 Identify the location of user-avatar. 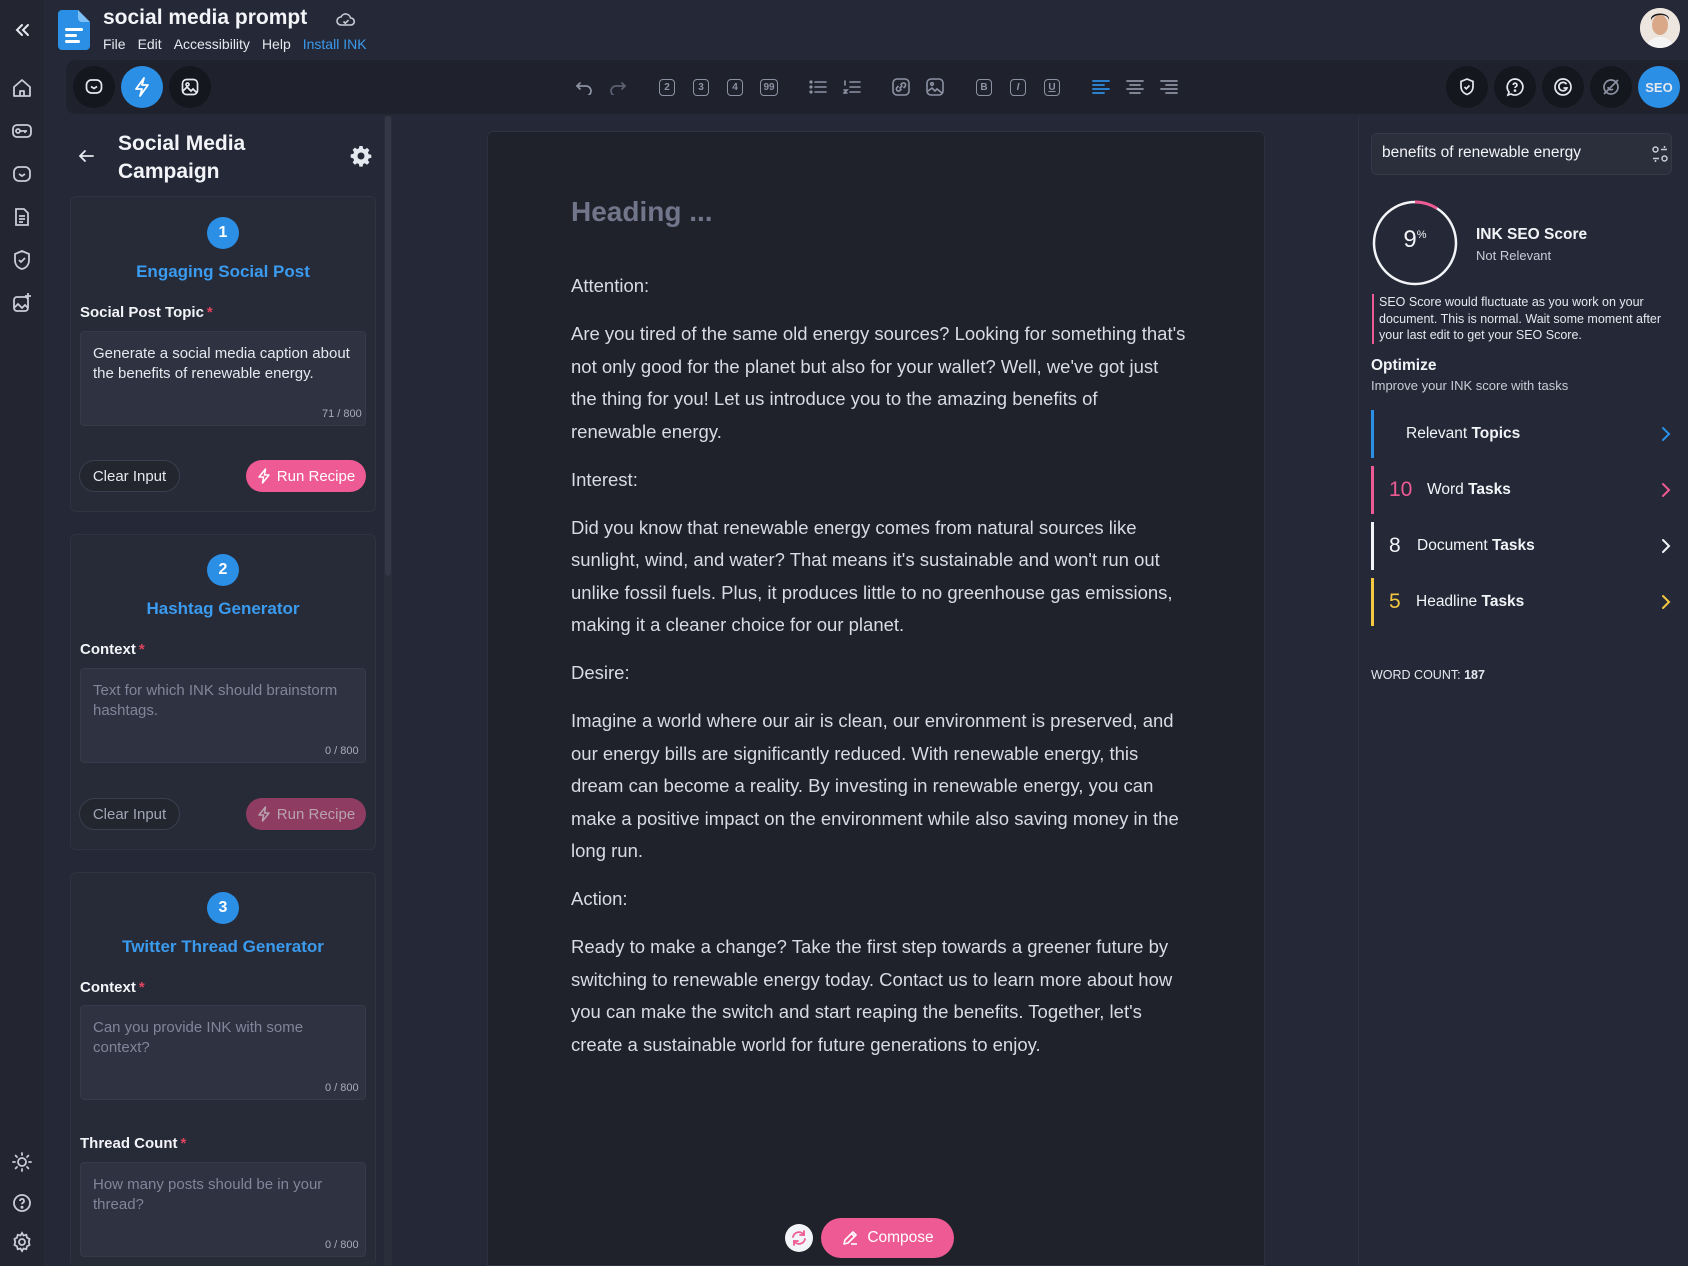
(1660, 28).